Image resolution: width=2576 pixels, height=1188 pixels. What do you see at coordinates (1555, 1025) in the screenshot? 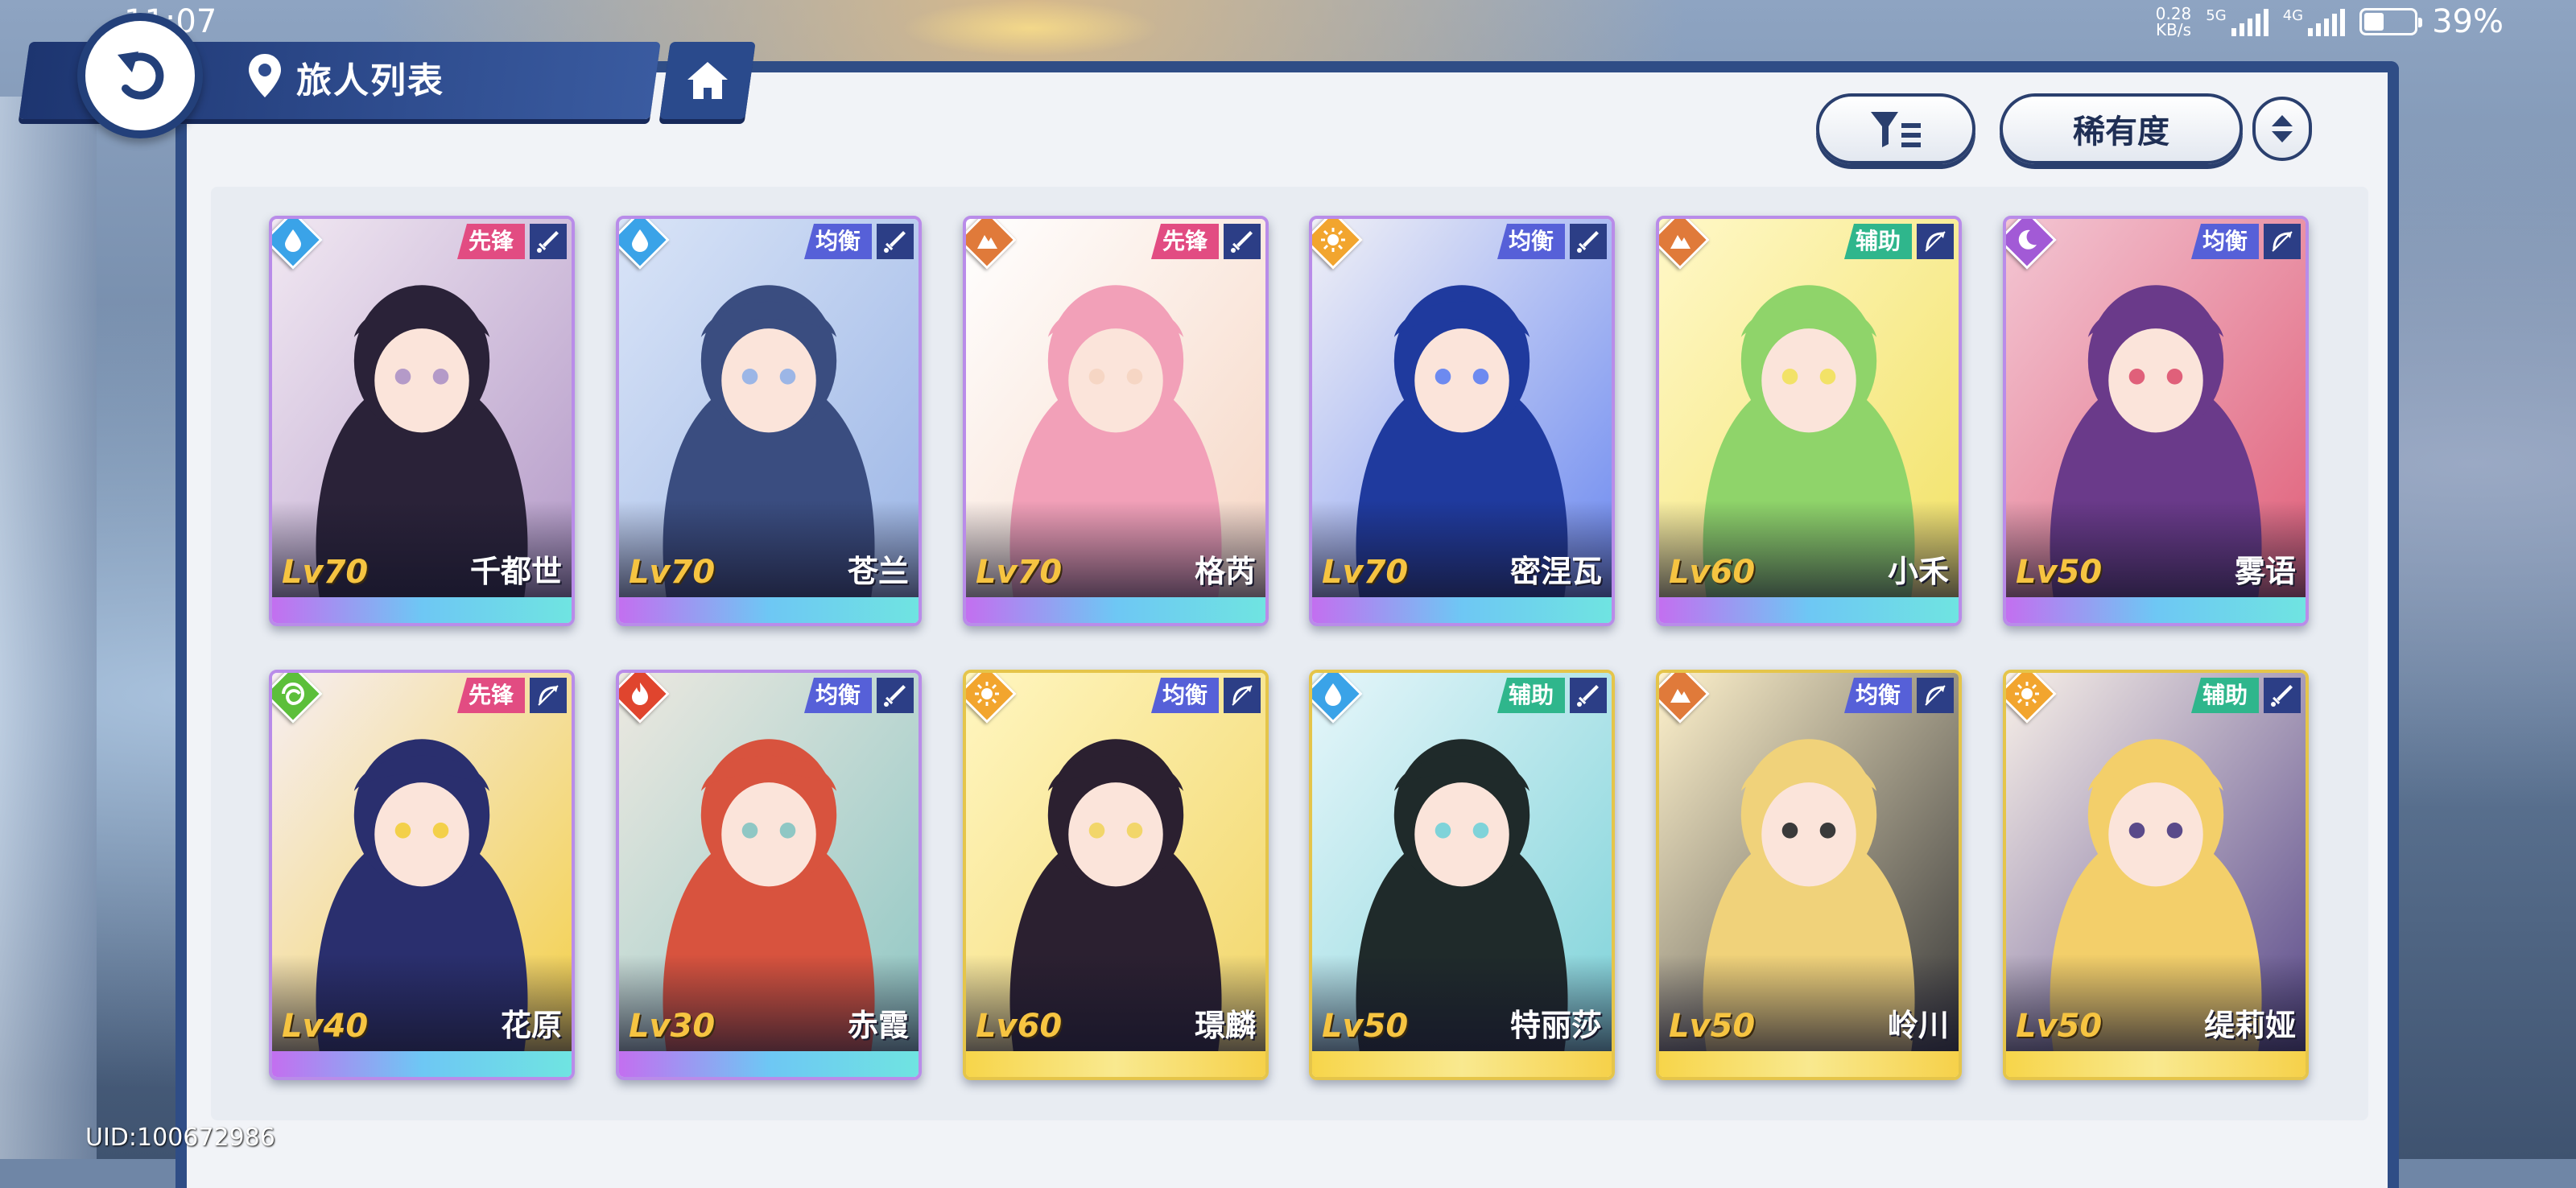
I see `character-name: 特丽莎` at bounding box center [1555, 1025].